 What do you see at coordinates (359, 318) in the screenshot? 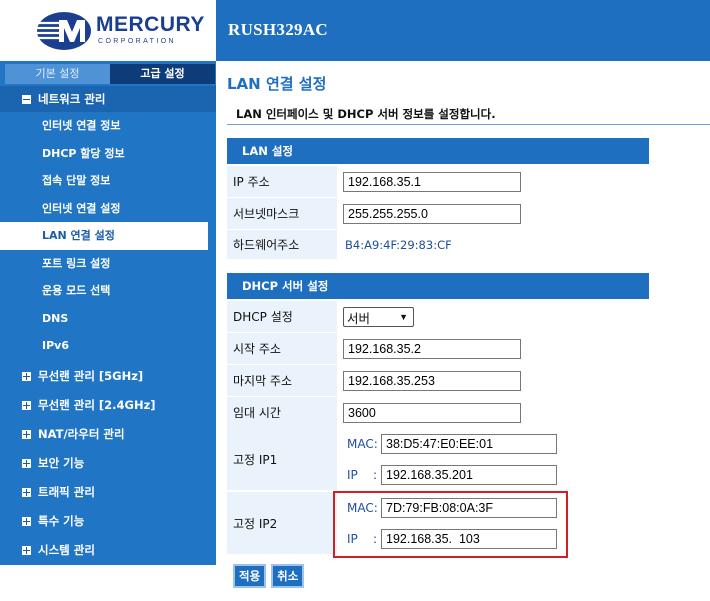
I see `dhcp-mode-selected: 서버` at bounding box center [359, 318].